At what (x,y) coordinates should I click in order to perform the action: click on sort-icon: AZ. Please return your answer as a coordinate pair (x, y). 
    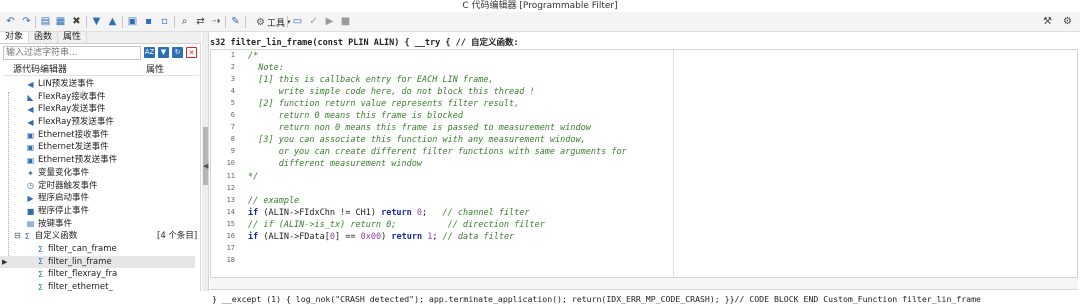
    Looking at the image, I should click on (149, 52).